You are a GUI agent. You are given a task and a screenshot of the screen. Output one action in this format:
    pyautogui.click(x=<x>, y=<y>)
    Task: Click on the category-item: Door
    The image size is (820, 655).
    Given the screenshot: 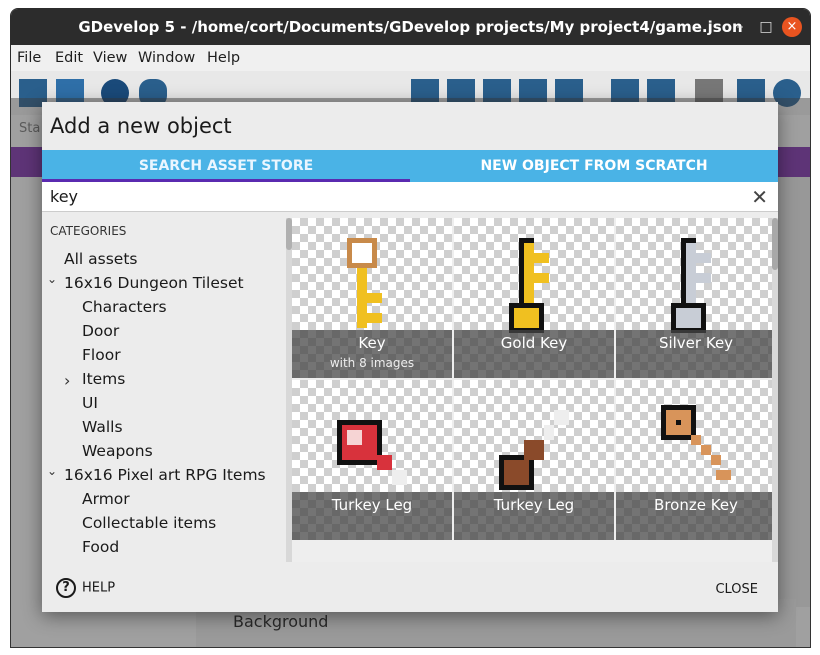 What is the action you would take?
    pyautogui.click(x=100, y=331)
    